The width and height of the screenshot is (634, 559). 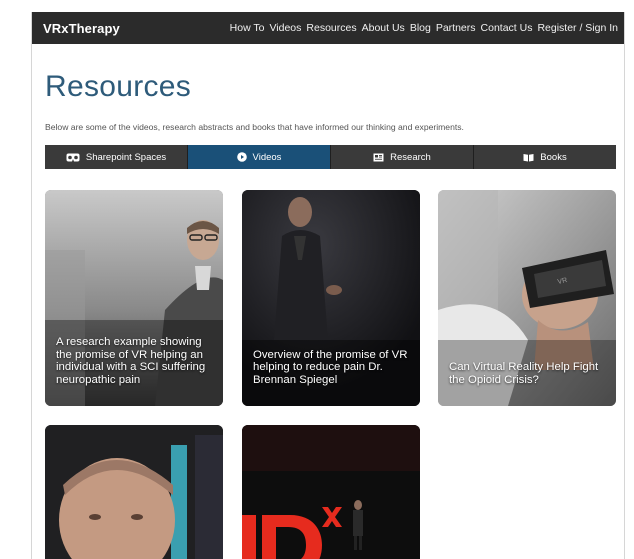 What do you see at coordinates (410, 157) in the screenshot?
I see `tab-label: Research` at bounding box center [410, 157].